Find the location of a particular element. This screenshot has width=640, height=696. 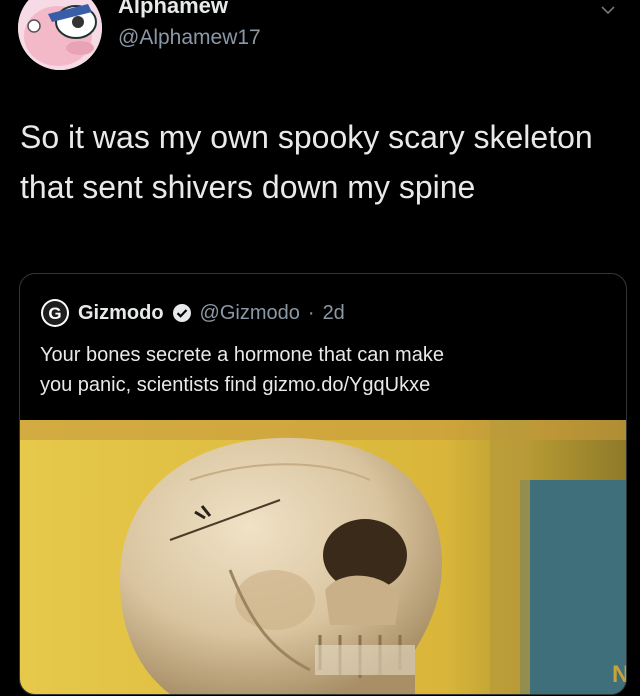

gizmodo-logo-icon: G is located at coordinates (55, 313).